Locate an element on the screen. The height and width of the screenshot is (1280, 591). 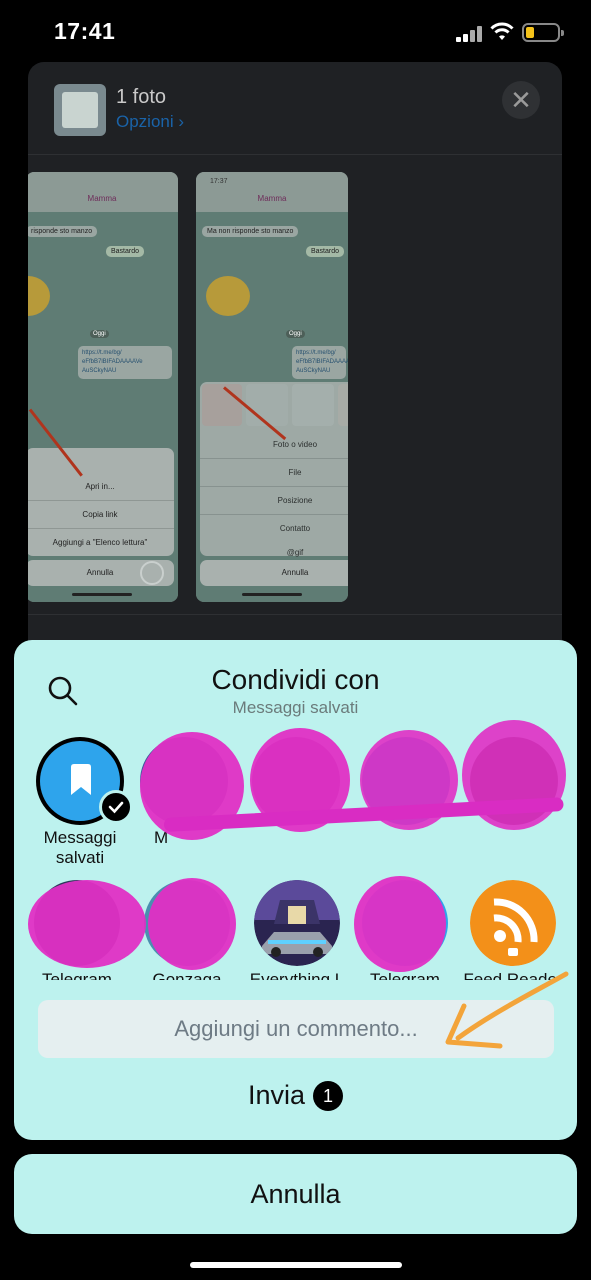
menu-item: Foto o video is located at coordinates (295, 444).